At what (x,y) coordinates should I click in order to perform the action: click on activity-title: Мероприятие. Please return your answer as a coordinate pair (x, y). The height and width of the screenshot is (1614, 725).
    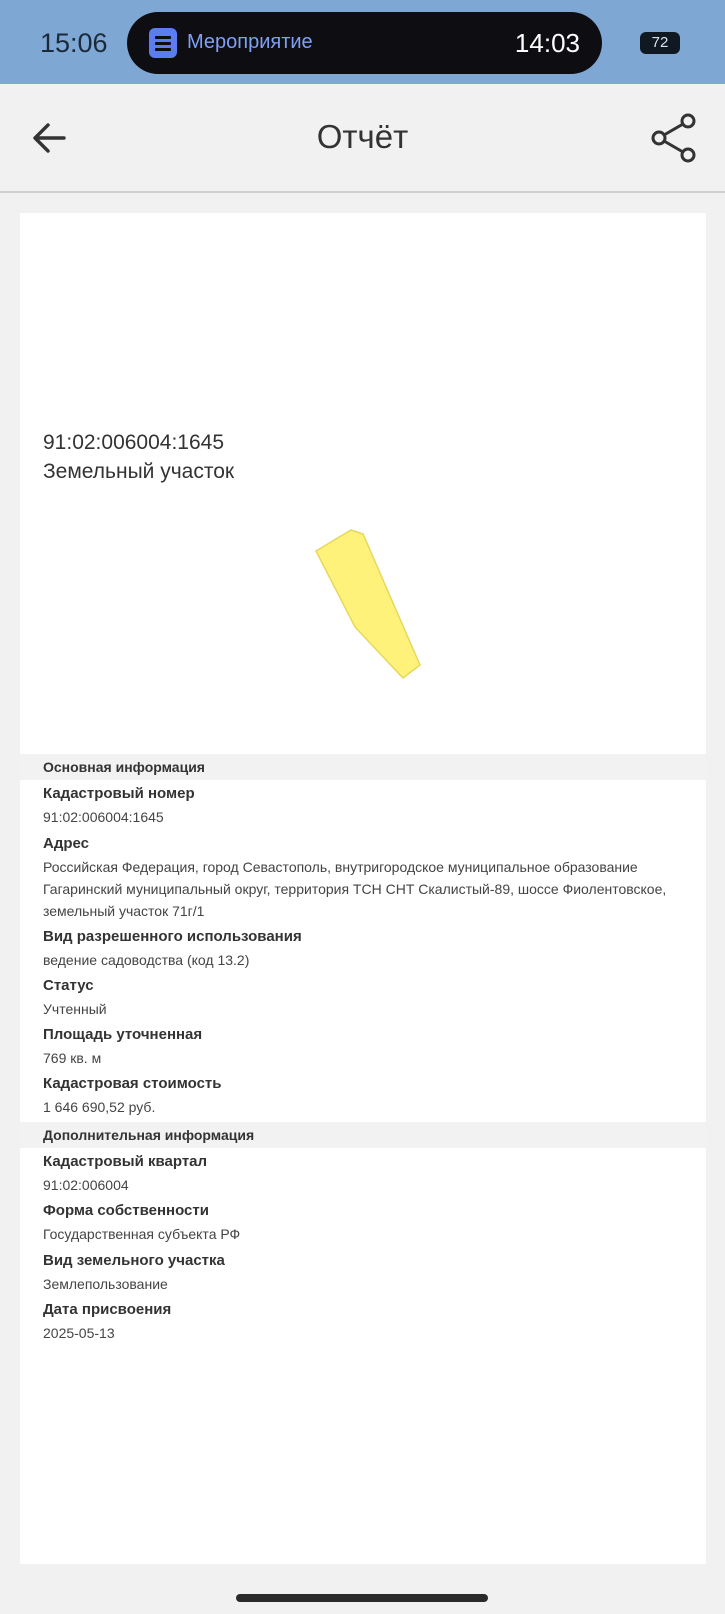
    Looking at the image, I should click on (250, 42).